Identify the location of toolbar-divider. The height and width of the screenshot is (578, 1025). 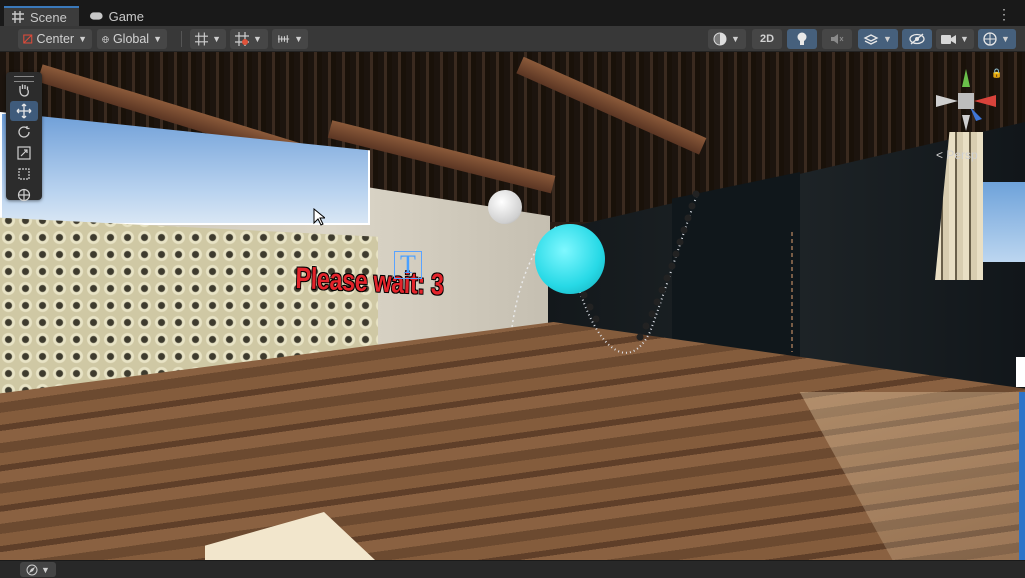
(181, 39).